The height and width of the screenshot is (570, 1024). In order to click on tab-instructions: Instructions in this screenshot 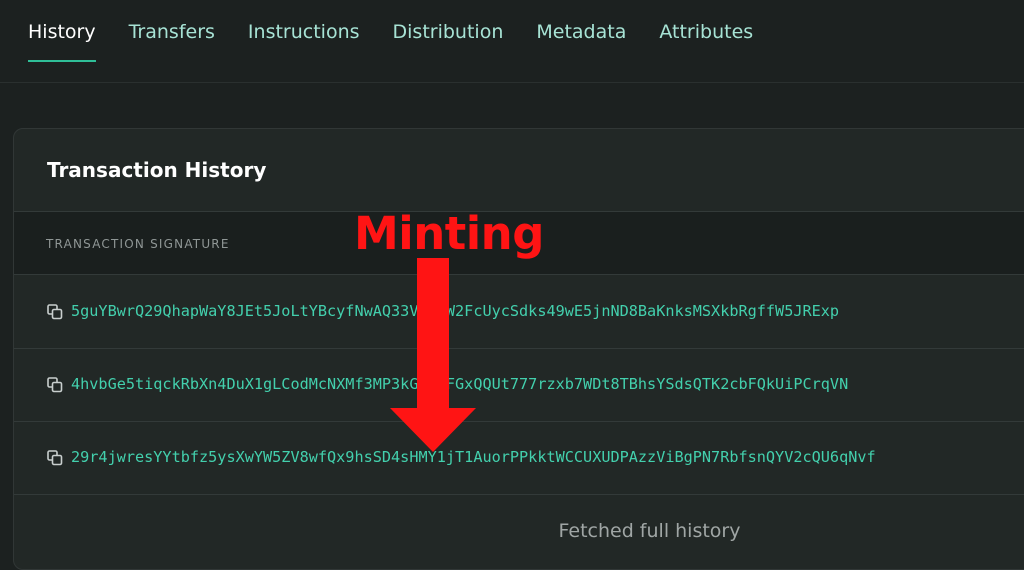, I will do `click(304, 21)`.